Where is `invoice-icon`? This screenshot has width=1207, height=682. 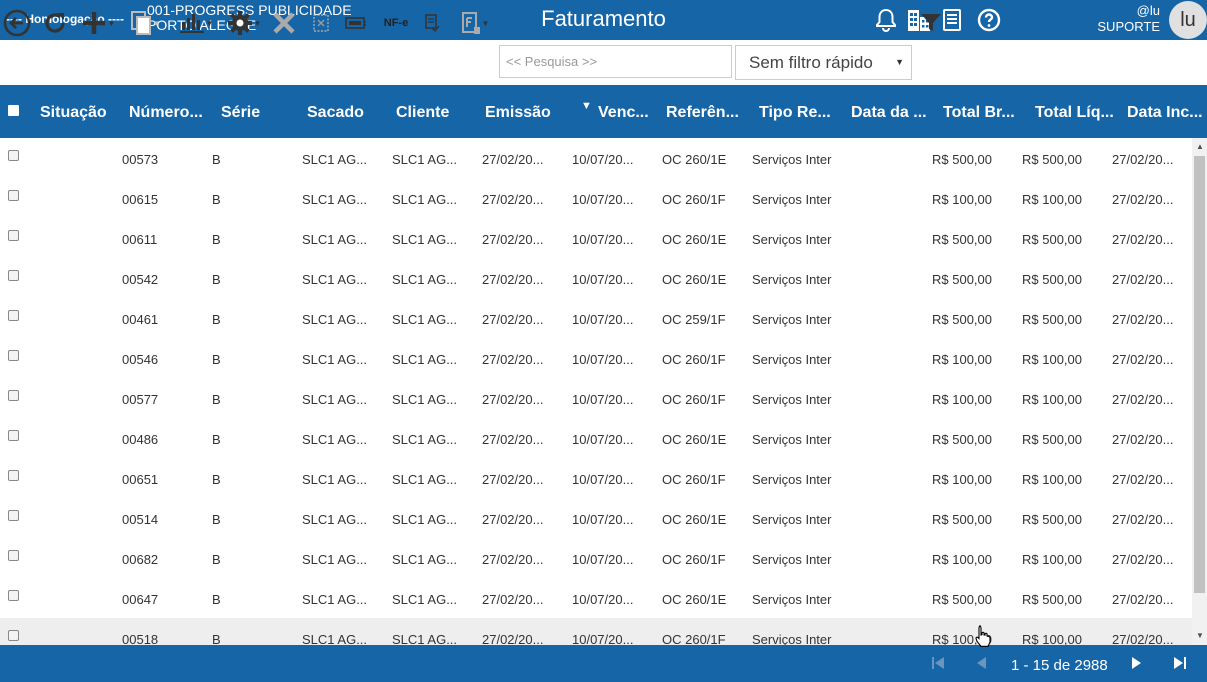
invoice-icon is located at coordinates (355, 23).